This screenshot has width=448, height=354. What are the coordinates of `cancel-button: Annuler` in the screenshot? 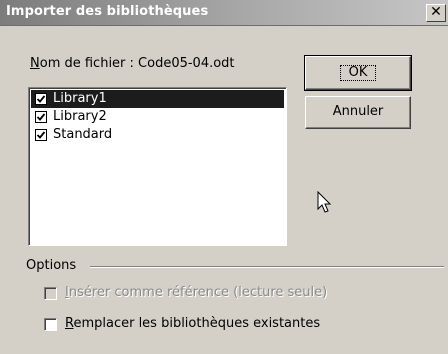 It's located at (358, 112).